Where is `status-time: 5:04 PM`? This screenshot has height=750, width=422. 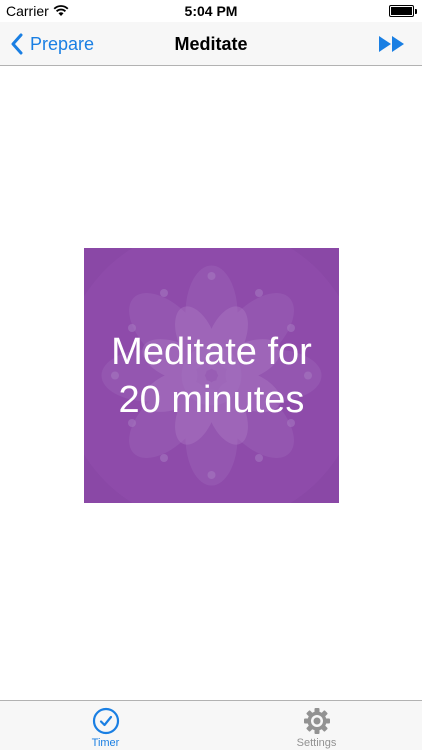 status-time: 5:04 PM is located at coordinates (211, 11).